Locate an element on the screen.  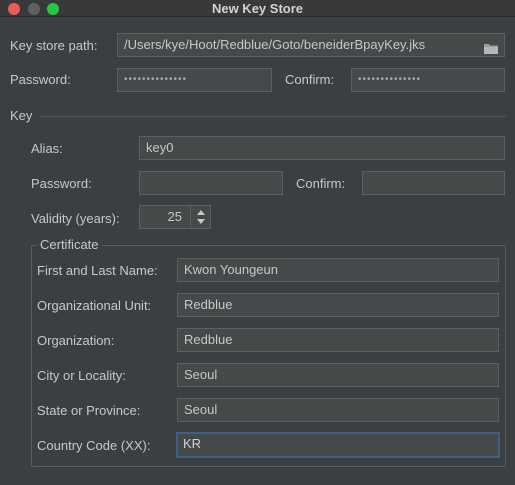
first-last-name-input: Kwon Youngeun is located at coordinates (338, 270).